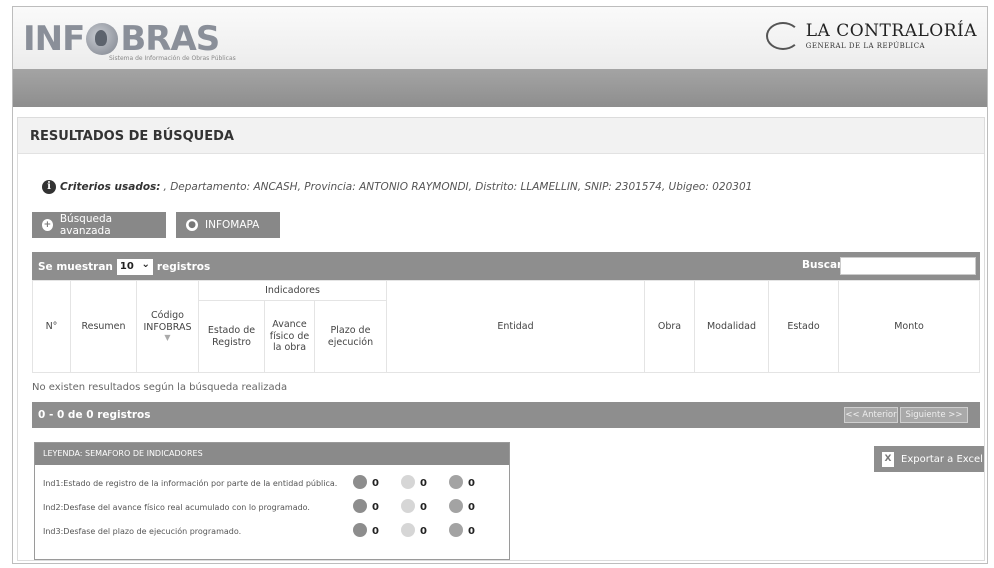 Image resolution: width=994 pixels, height=568 pixels. I want to click on col-codigo: Código INFOBRAS ▼, so click(167, 326).